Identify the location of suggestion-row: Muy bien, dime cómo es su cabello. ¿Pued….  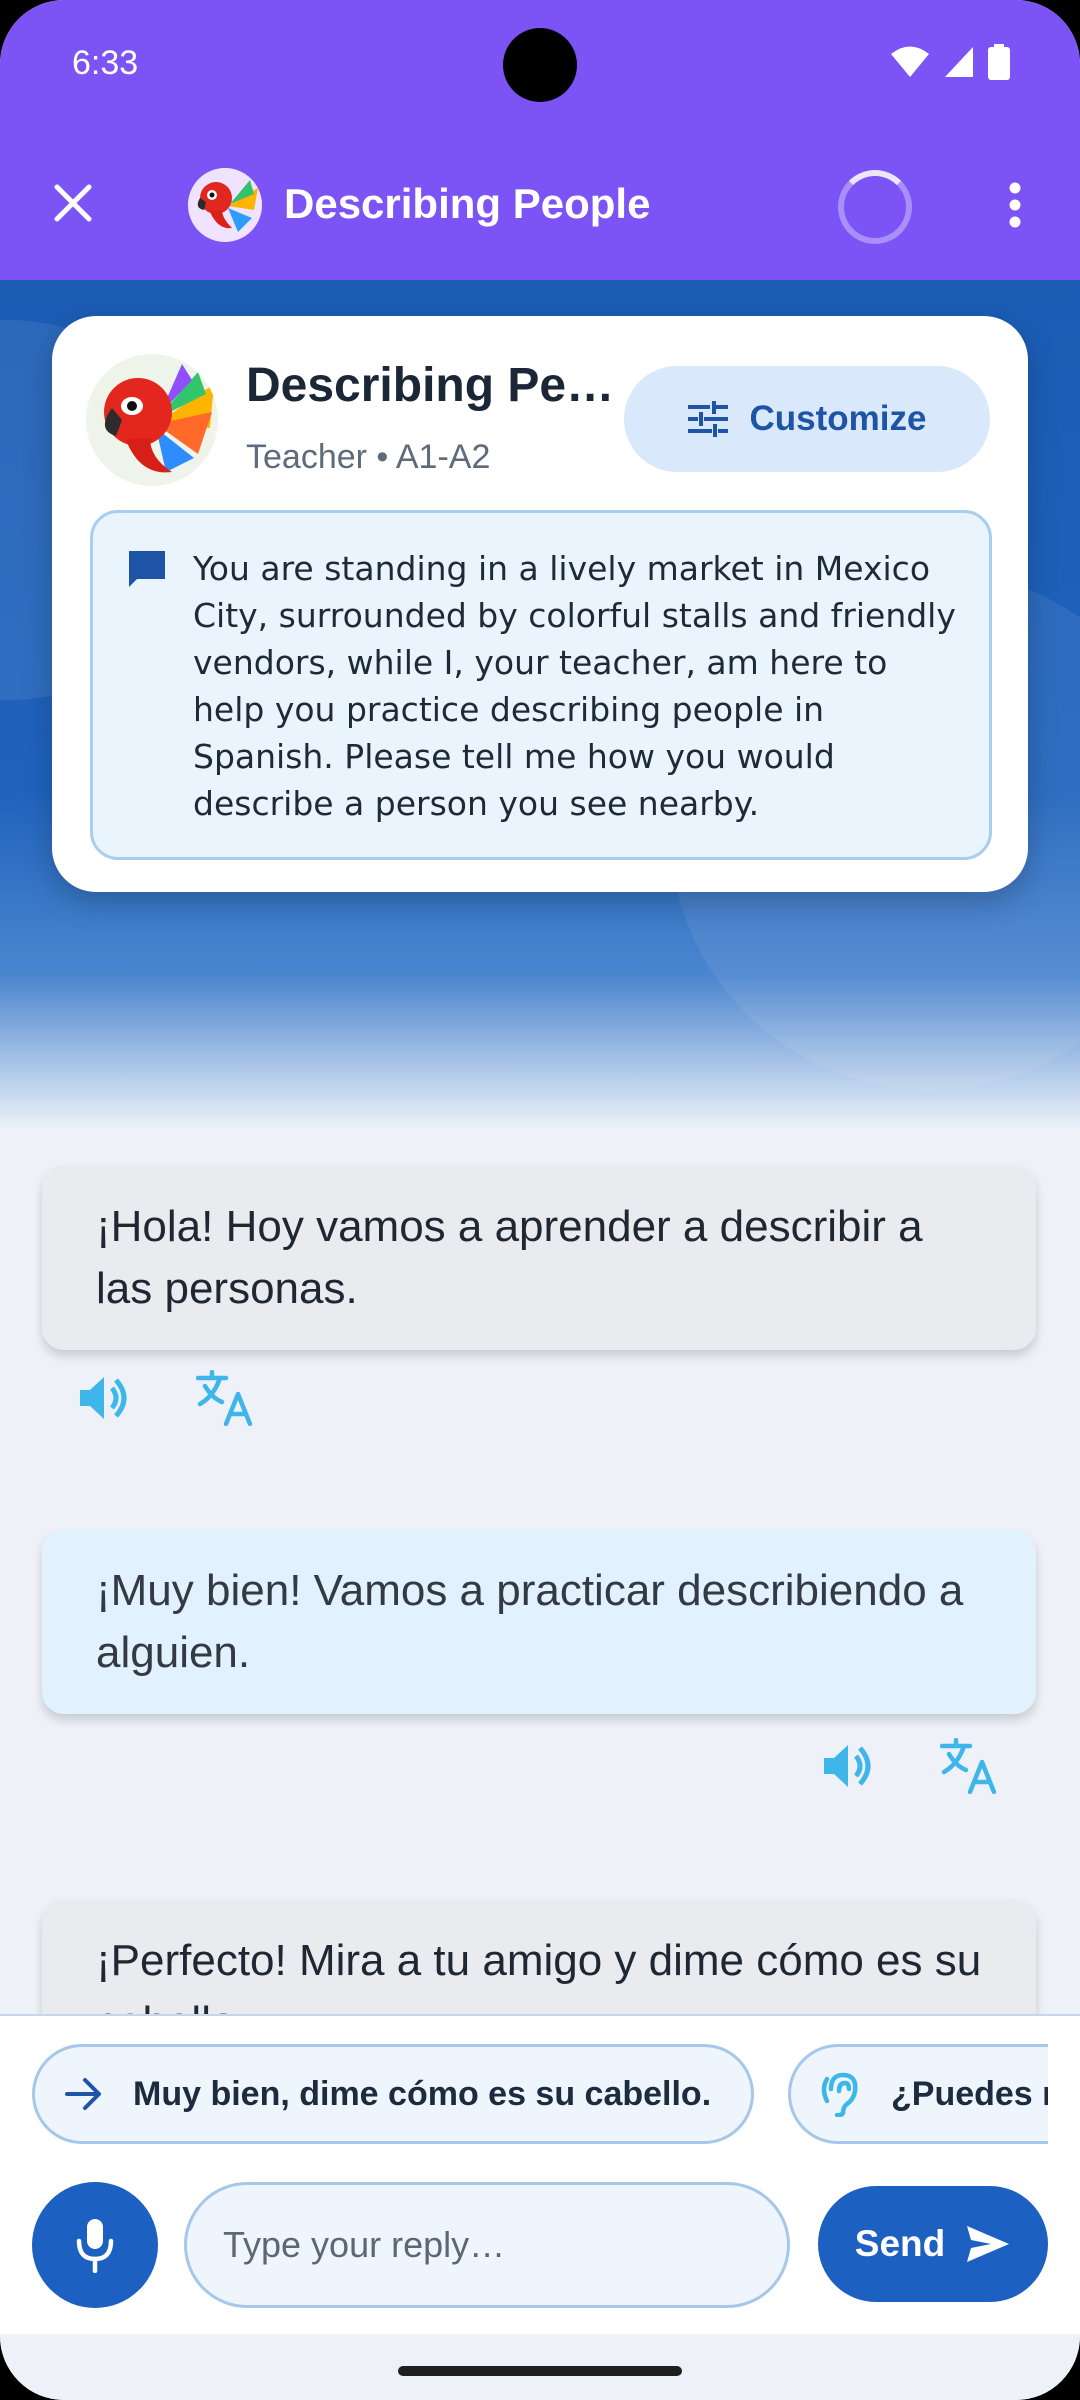
(524, 2094).